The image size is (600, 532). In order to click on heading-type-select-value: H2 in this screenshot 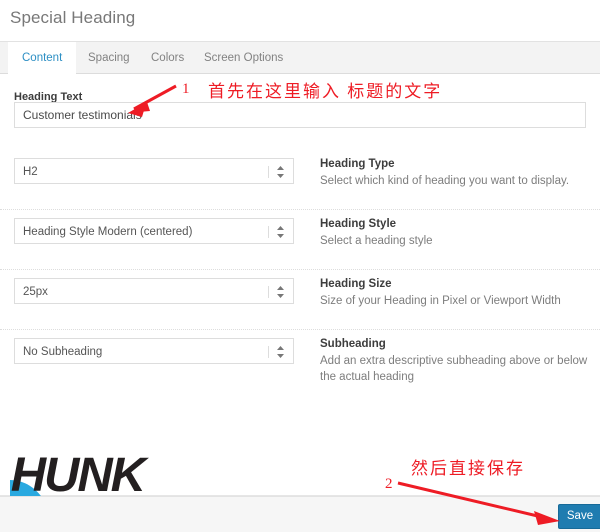, I will do `click(30, 172)`.